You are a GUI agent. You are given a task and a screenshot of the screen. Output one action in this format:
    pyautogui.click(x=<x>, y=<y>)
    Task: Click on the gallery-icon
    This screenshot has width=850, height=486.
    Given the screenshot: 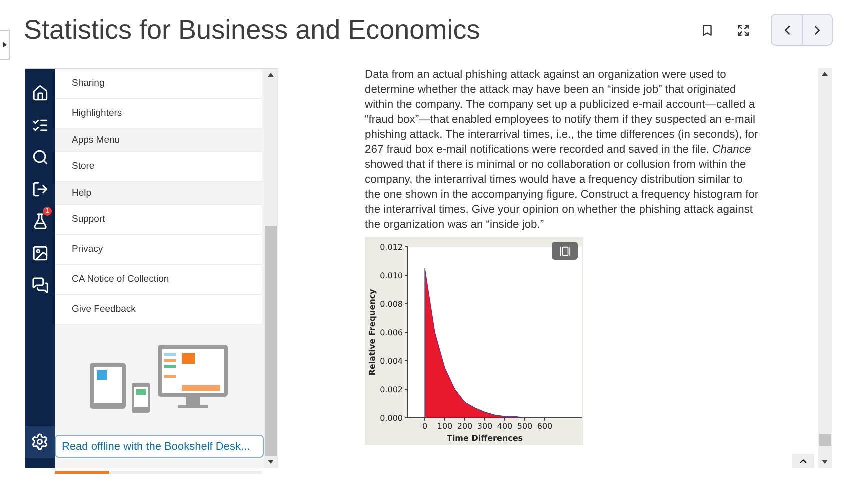 What is the action you would take?
    pyautogui.click(x=565, y=251)
    